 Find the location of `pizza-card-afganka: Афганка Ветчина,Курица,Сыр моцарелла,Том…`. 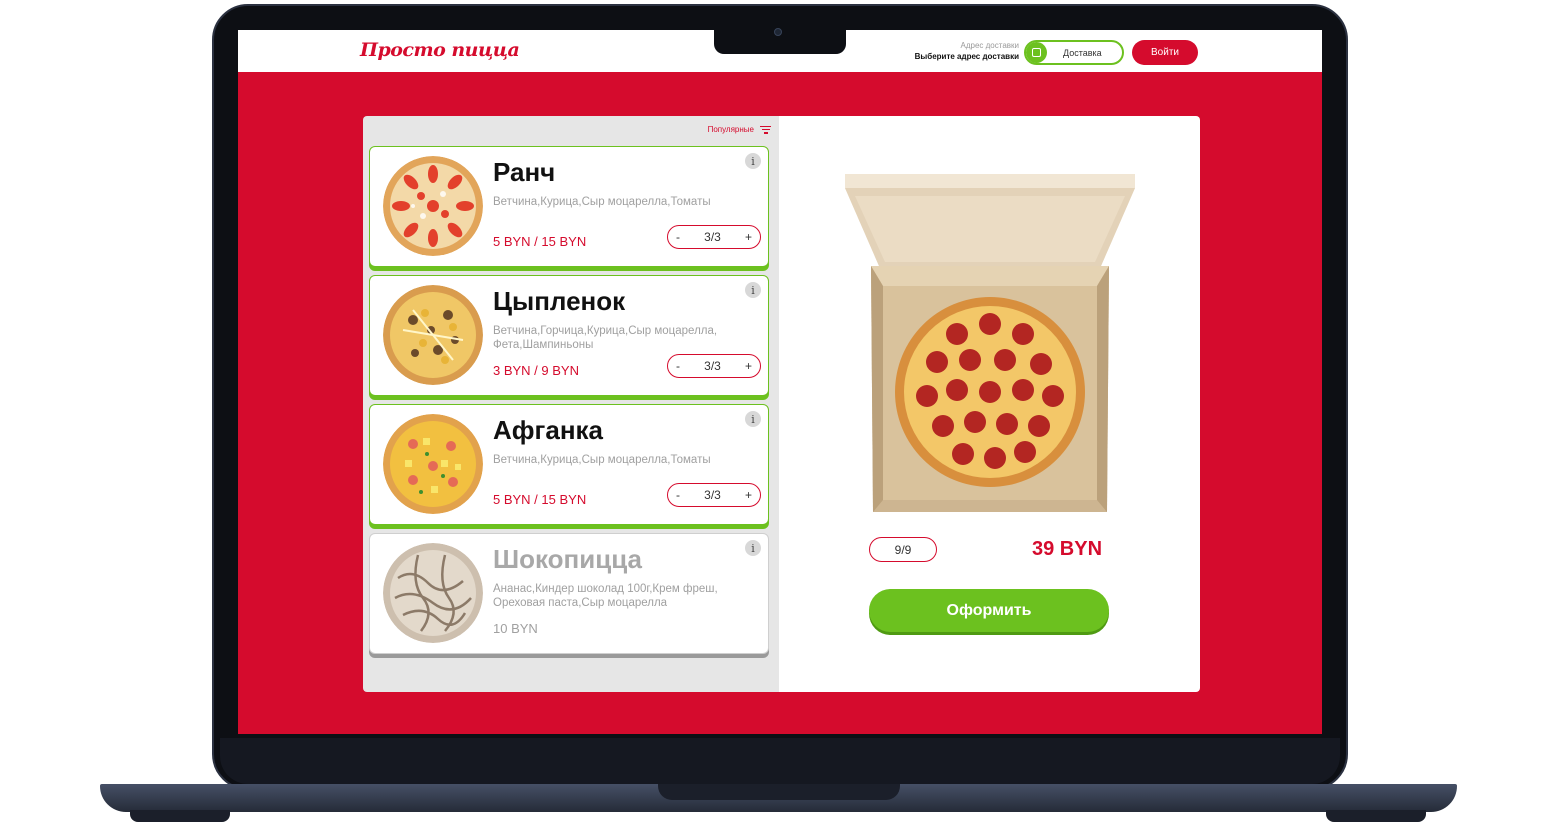

pizza-card-afganka: Афганка Ветчина,Курица,Сыр моцарелла,Том… is located at coordinates (569, 464).